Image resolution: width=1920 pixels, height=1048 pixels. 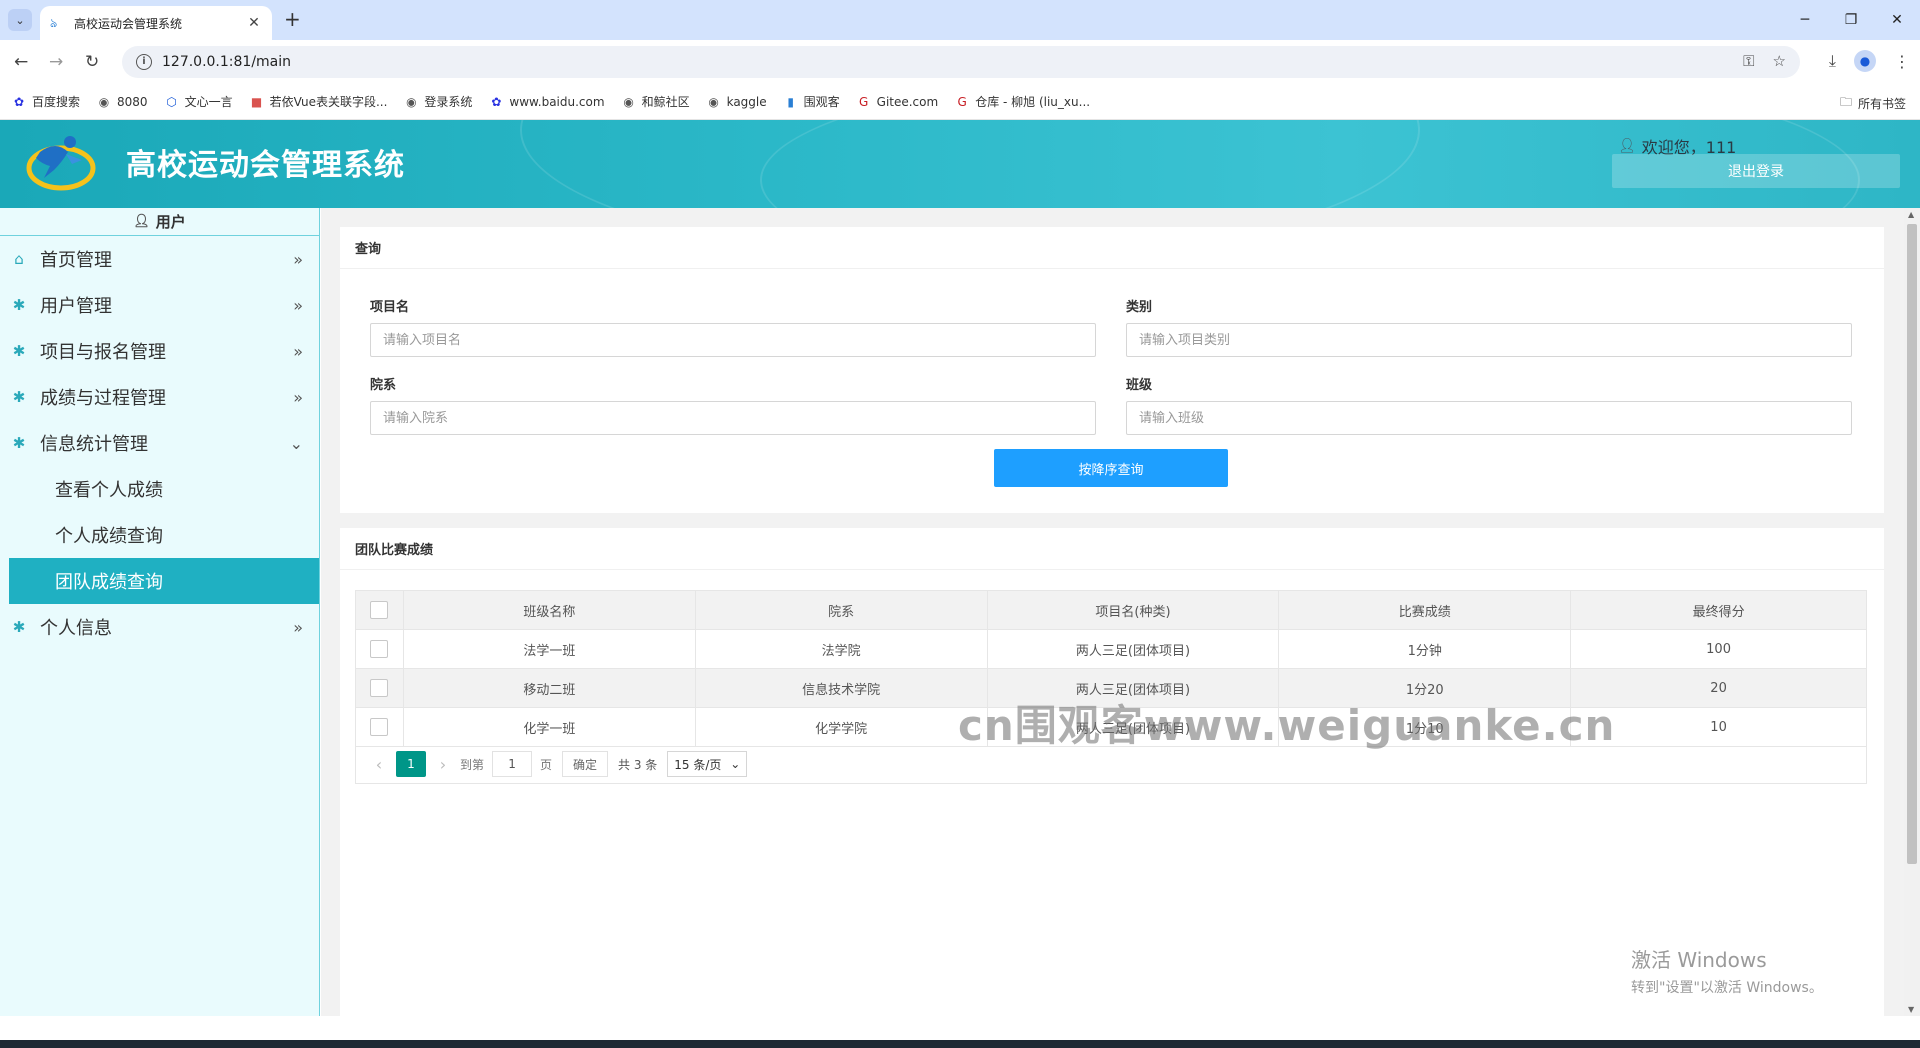 What do you see at coordinates (735, 764) in the screenshot?
I see `chevron-down-icon: ⌄` at bounding box center [735, 764].